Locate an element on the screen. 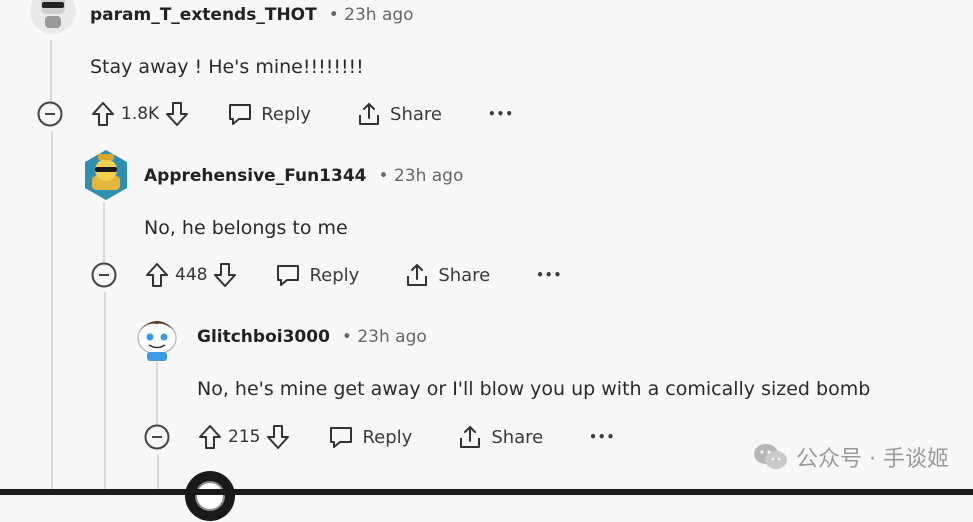 The height and width of the screenshot is (522, 973). comment-header: Apprehensive_Fun1344 • 23h ago is located at coordinates (303, 176).